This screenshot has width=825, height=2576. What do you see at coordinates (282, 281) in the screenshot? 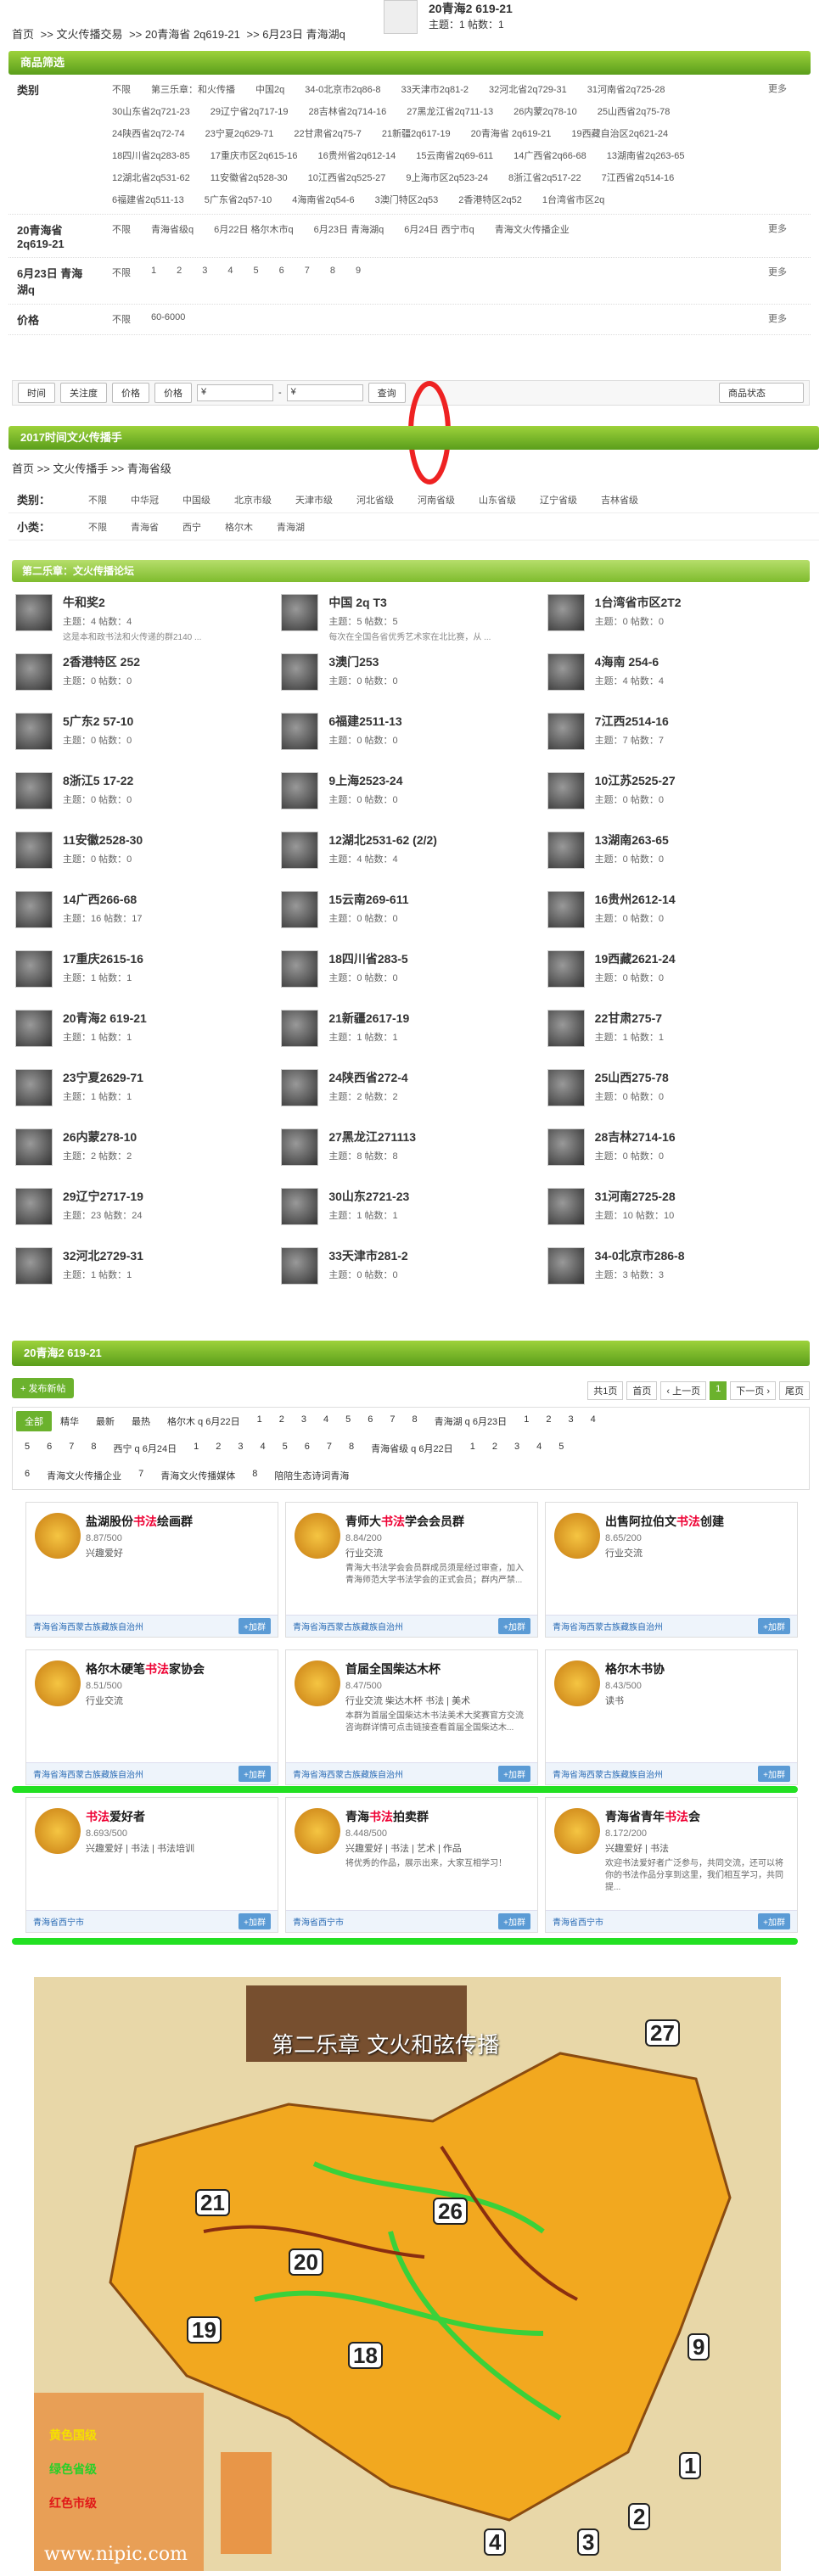
I see `filter-option: 6` at bounding box center [282, 281].